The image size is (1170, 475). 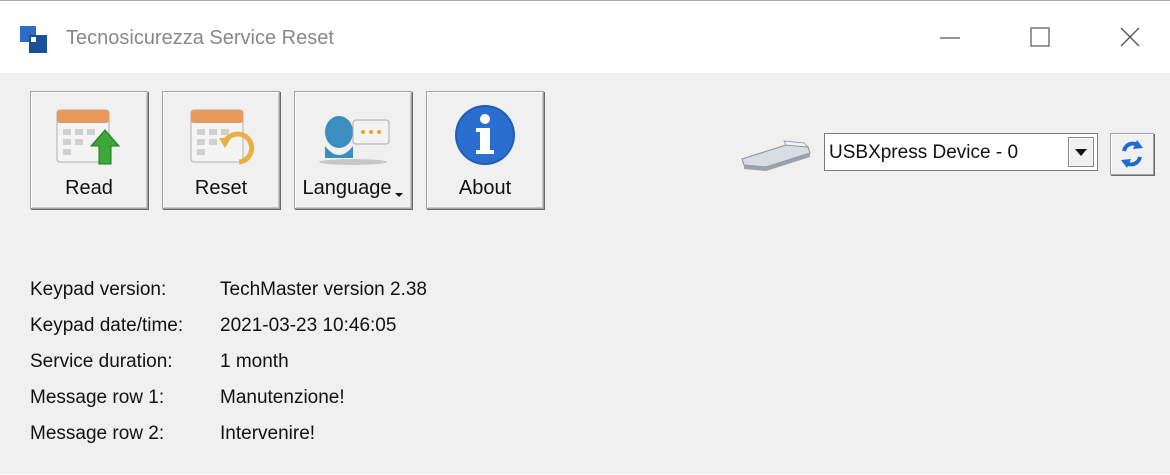 I want to click on language-icon, so click(x=354, y=140).